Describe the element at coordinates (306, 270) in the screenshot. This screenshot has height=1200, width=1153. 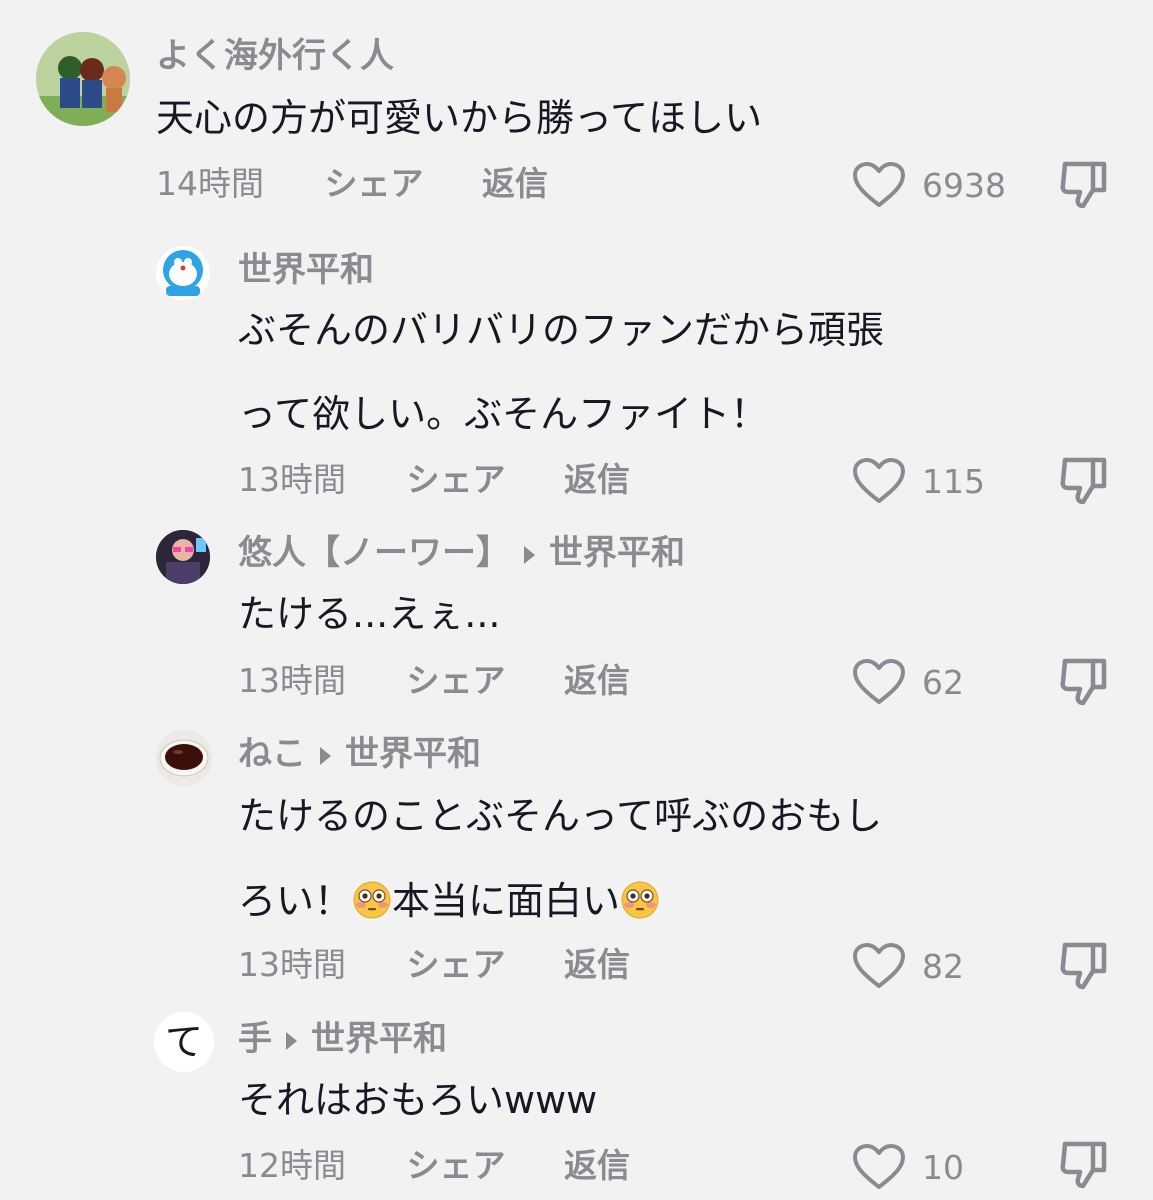
I see `comment-username: 世界平和` at that location.